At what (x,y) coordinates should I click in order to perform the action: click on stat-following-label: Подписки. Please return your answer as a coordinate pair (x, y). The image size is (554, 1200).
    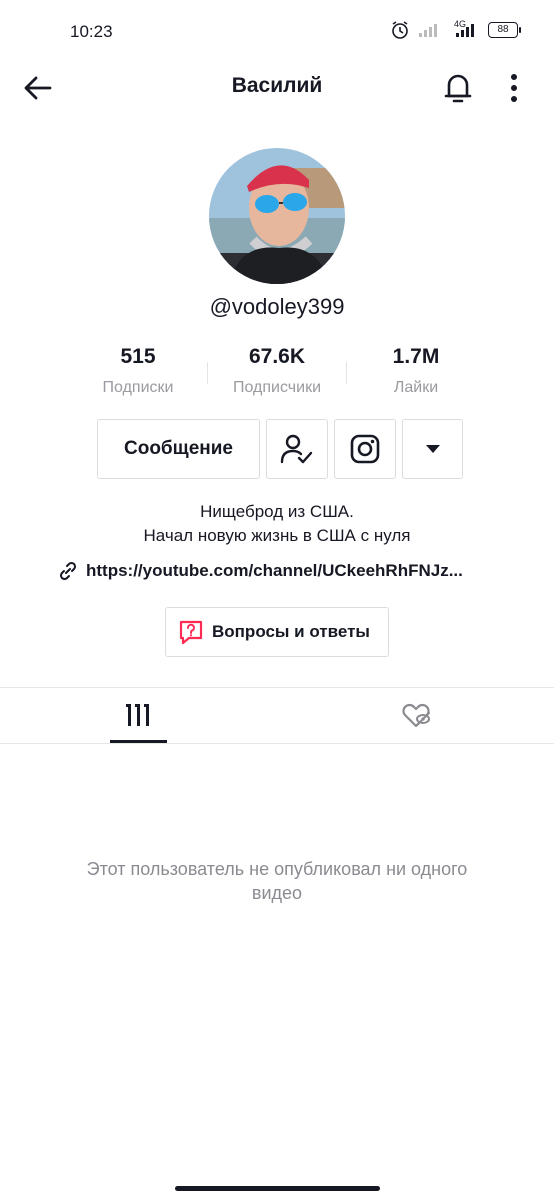
    Looking at the image, I should click on (138, 387).